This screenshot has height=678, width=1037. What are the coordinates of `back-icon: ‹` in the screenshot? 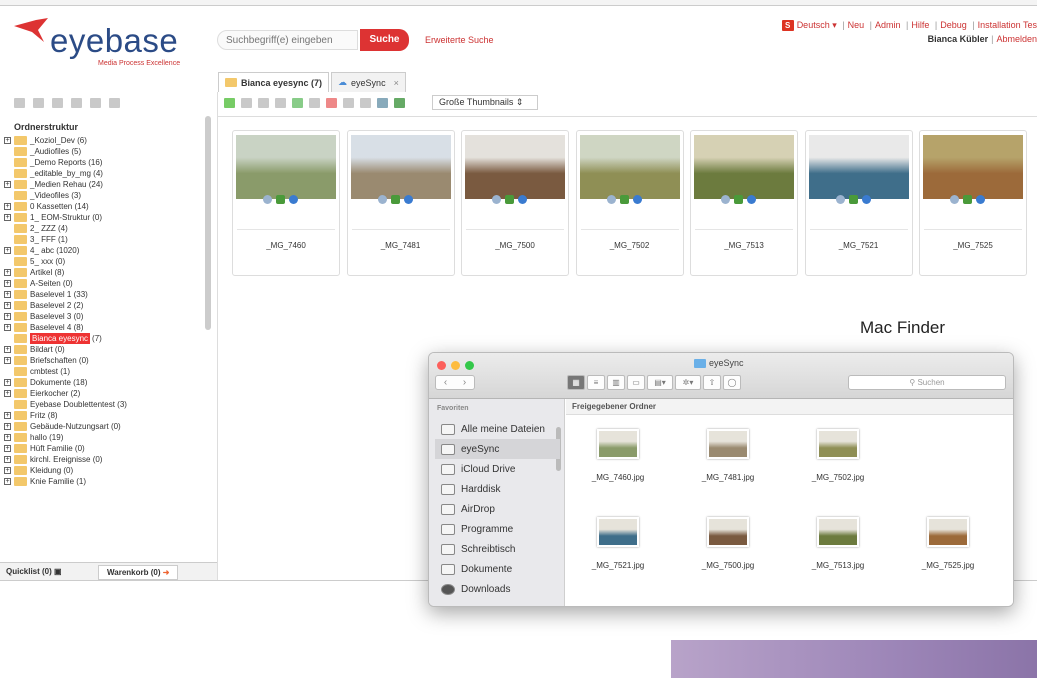 It's located at (445, 382).